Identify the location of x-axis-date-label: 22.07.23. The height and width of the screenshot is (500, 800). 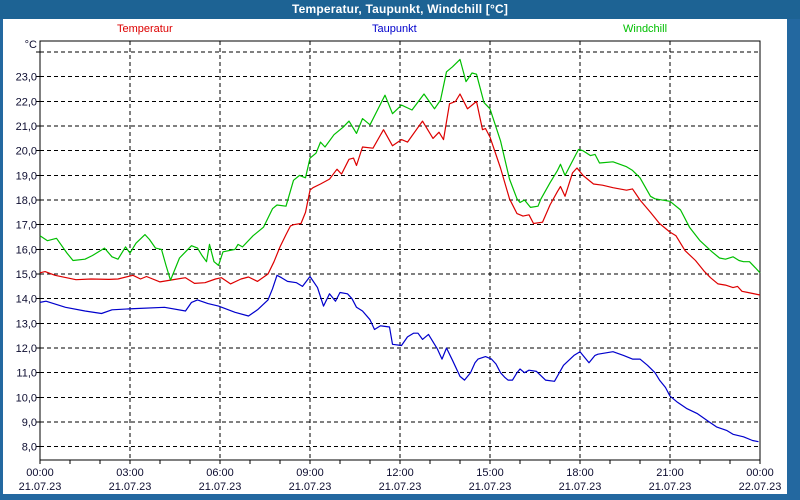
(760, 487).